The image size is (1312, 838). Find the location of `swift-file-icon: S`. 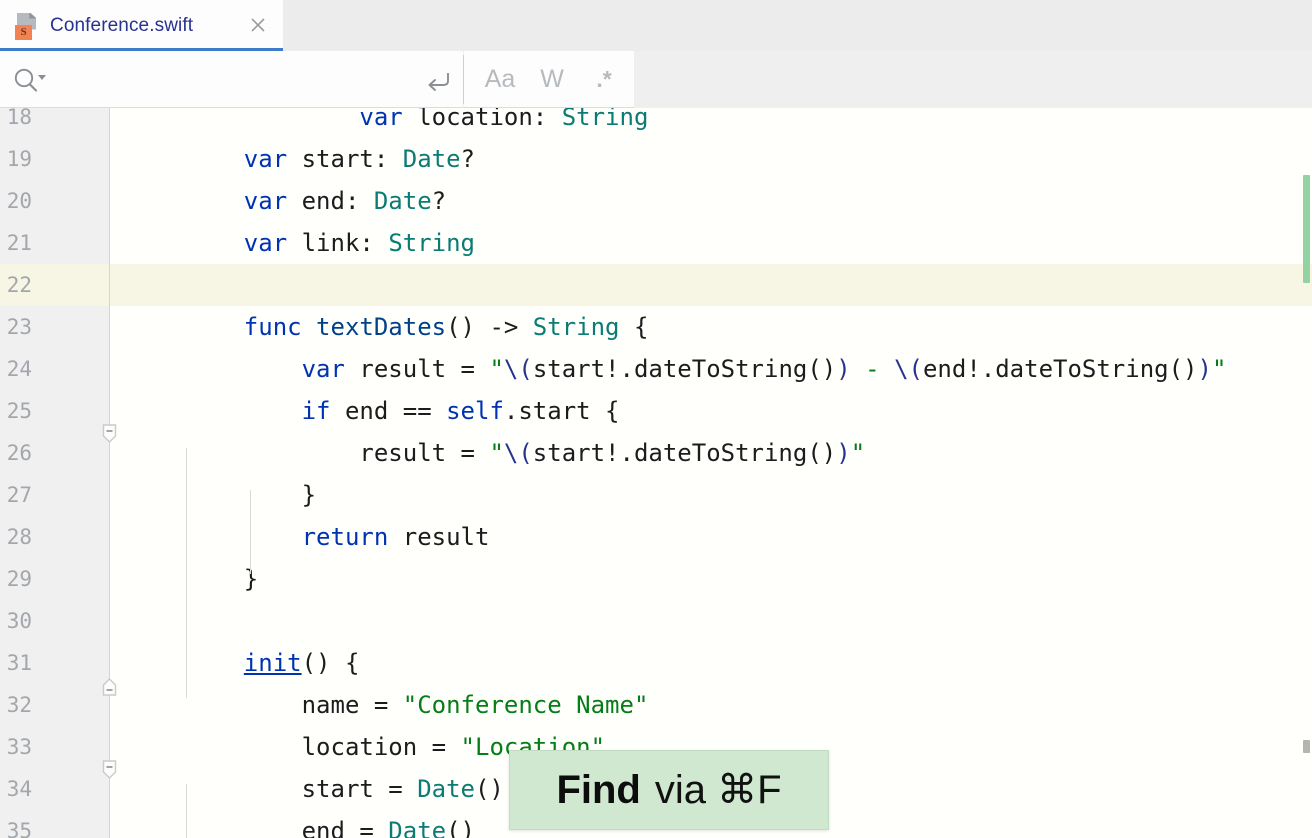

swift-file-icon: S is located at coordinates (27, 26).